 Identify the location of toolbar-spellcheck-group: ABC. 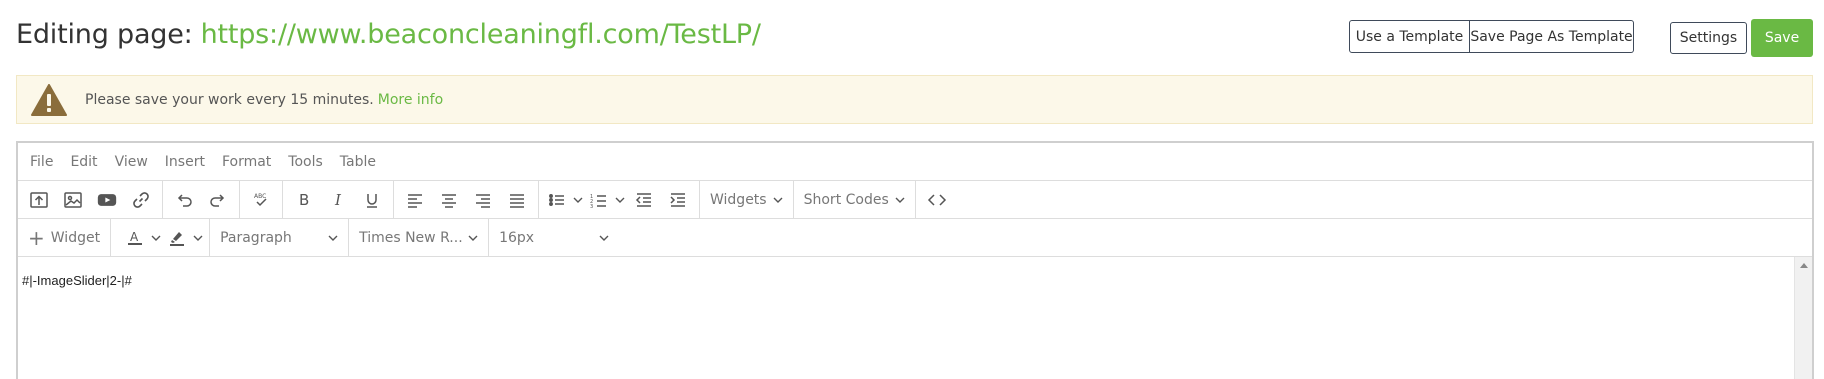
(261, 199).